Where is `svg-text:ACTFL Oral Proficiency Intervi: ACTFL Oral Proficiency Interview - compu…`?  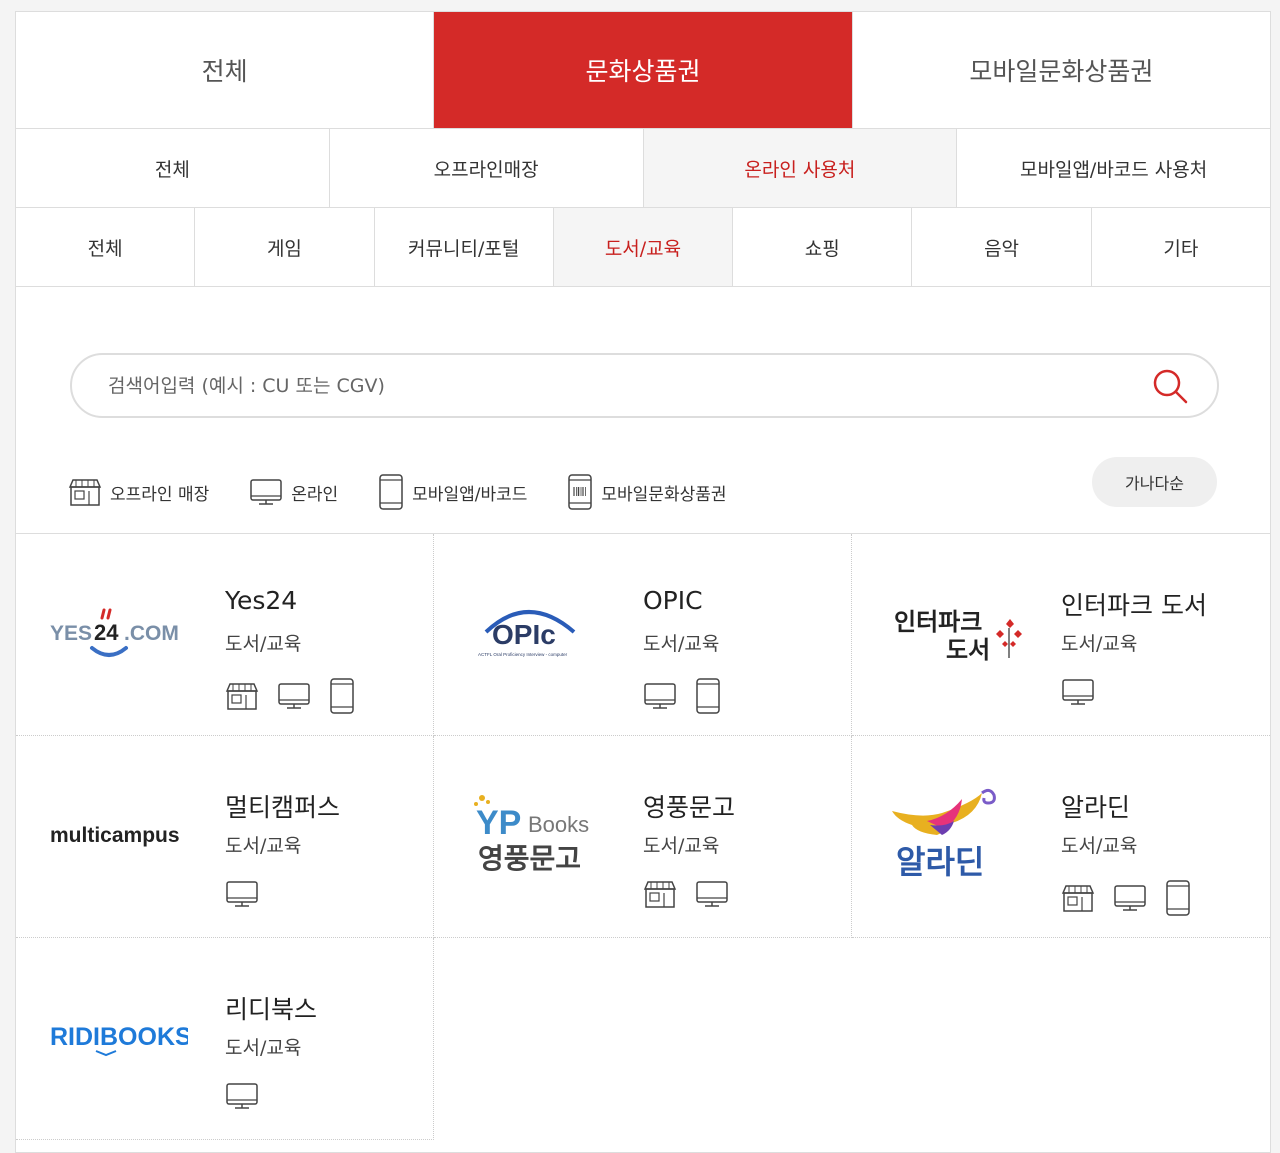
svg-text:ACTFL Oral Proficiency Intervi: ACTFL Oral Proficiency Interview - compu… is located at coordinates (523, 654).